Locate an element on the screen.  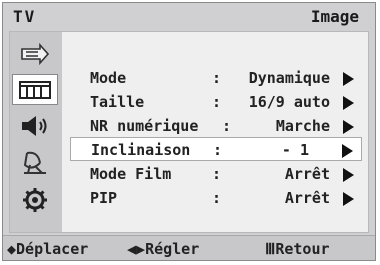
move-label: Déplacer is located at coordinates (52, 249).